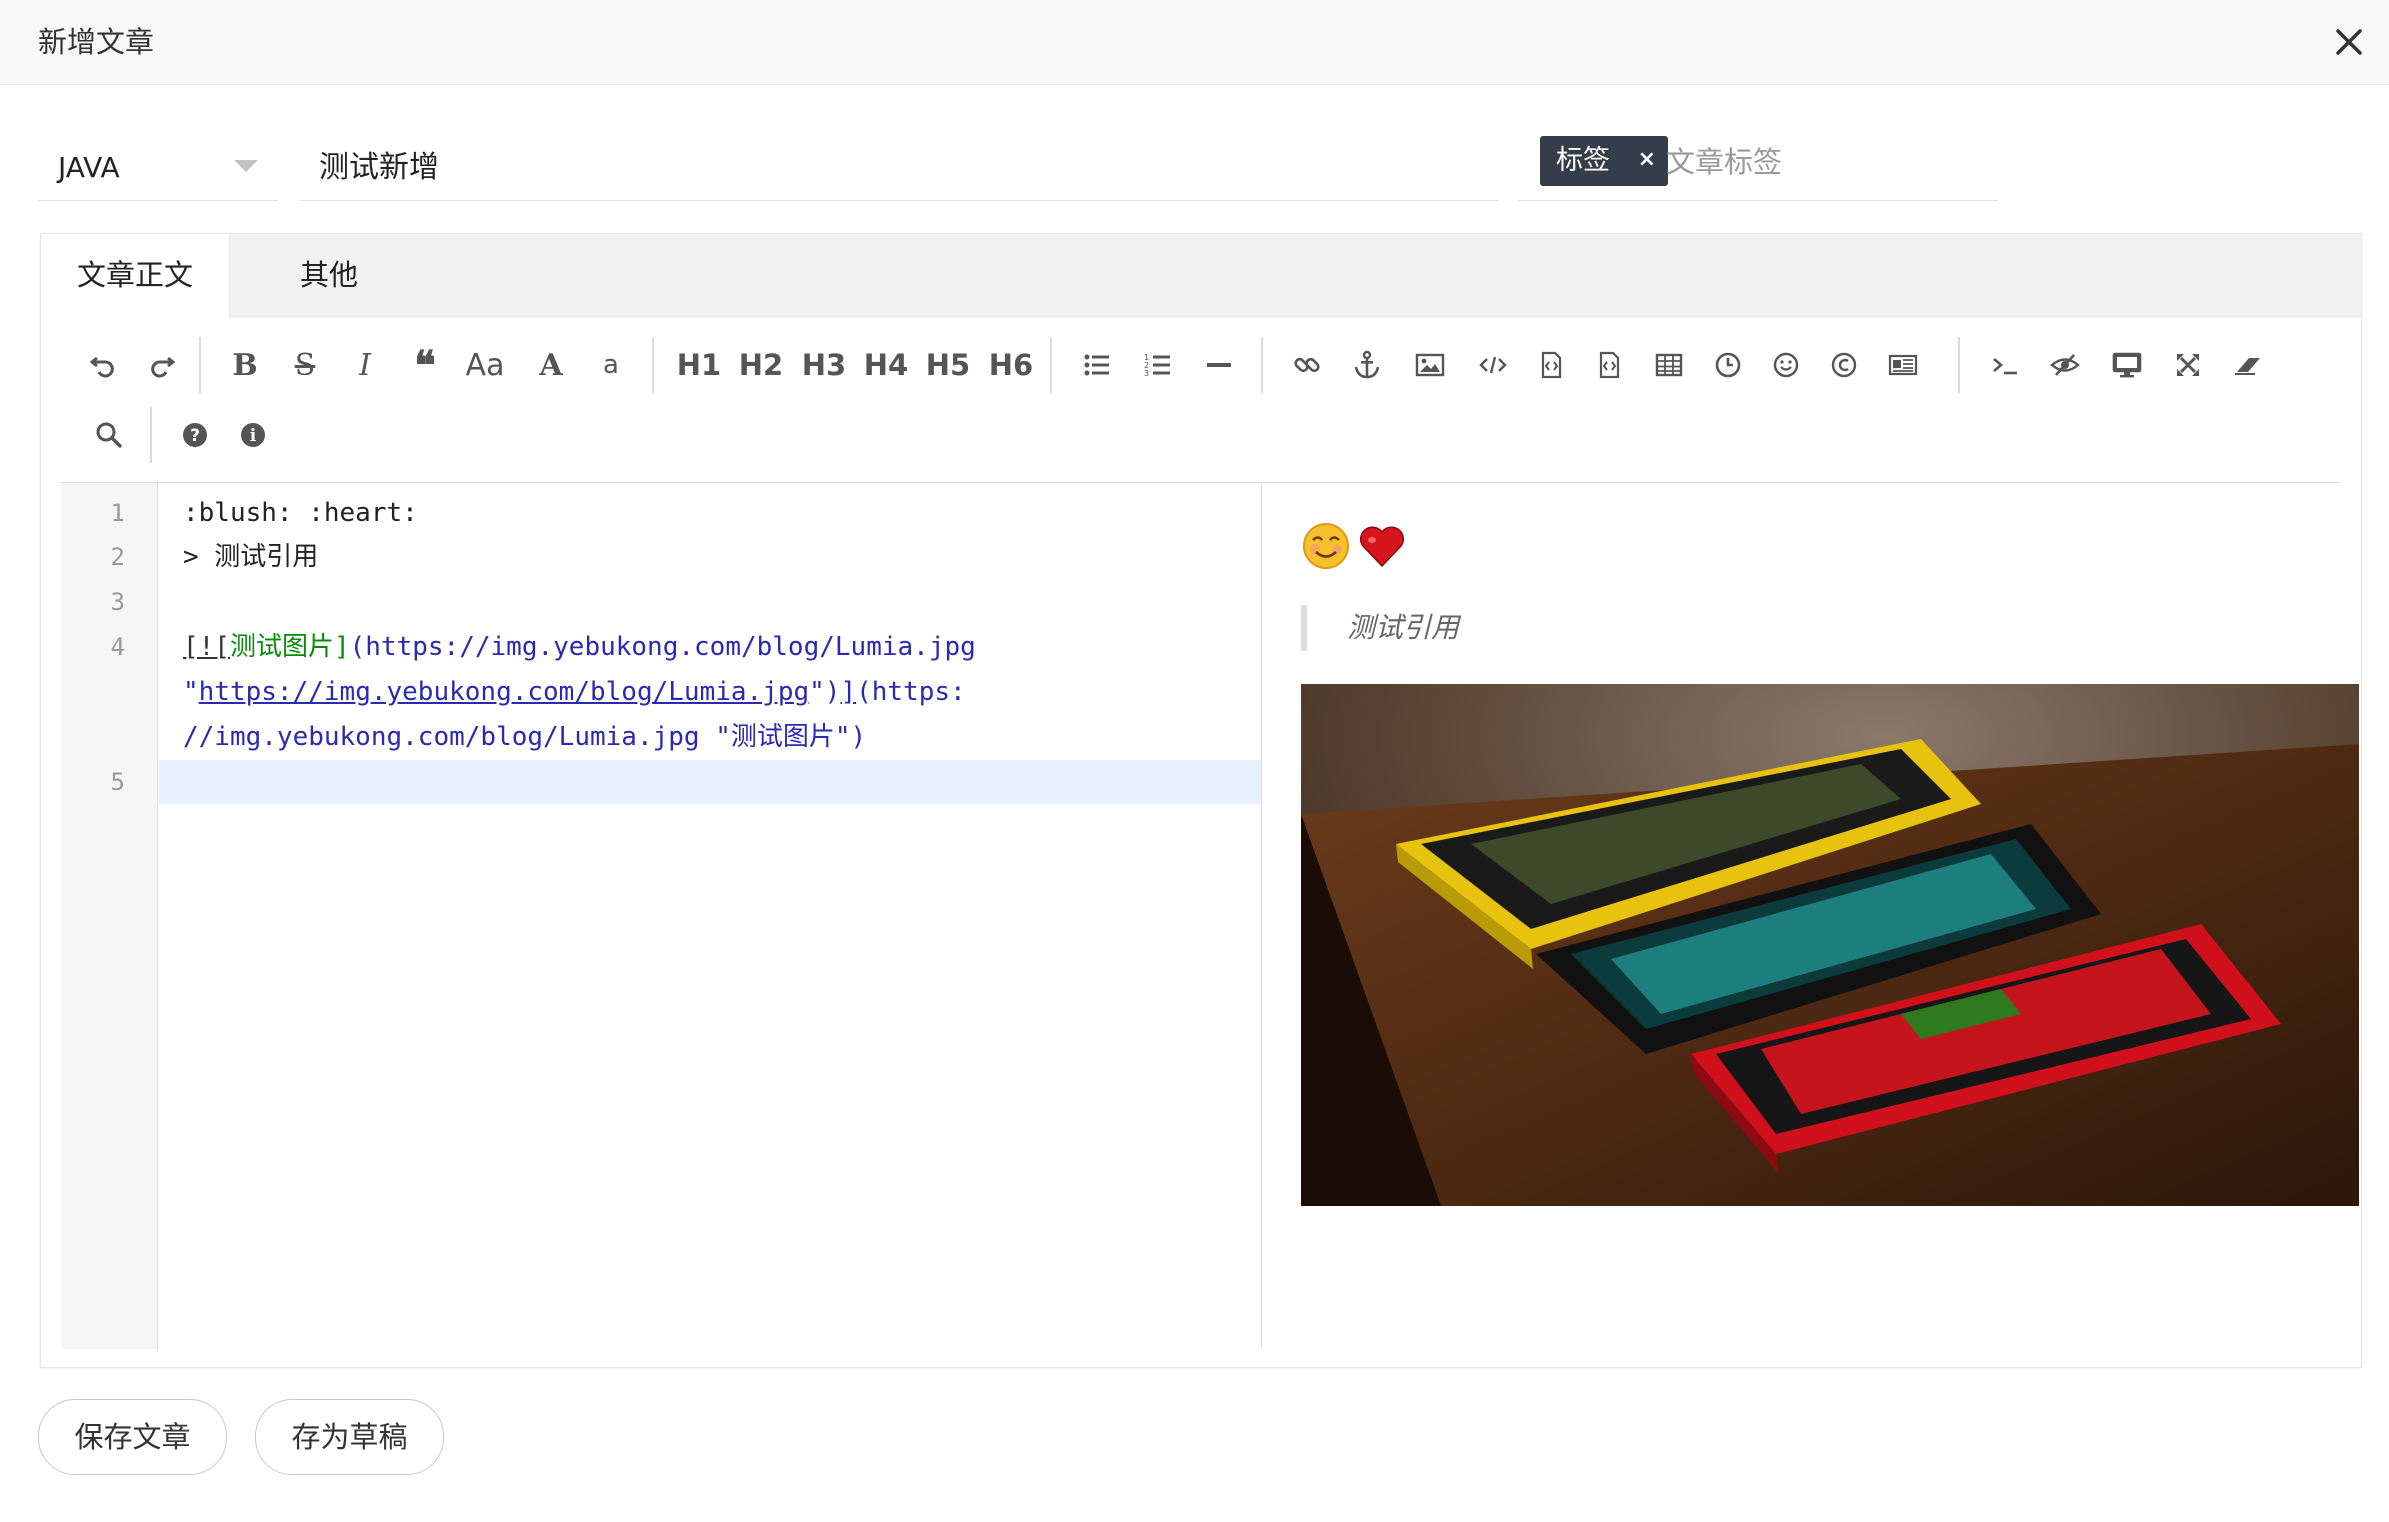 This screenshot has width=2389, height=1522. What do you see at coordinates (1647, 160) in the screenshot?
I see `tag-remove-icon: ×` at bounding box center [1647, 160].